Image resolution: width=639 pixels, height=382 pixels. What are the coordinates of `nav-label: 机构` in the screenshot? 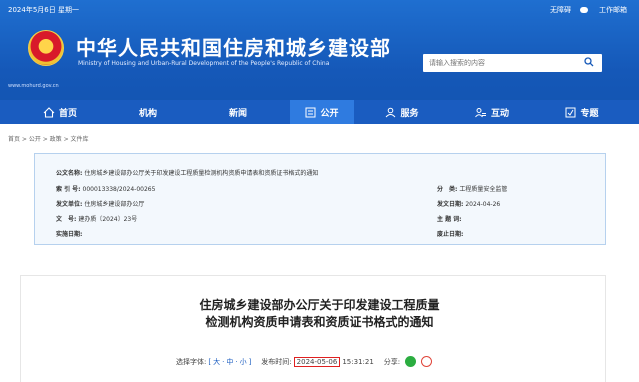 It's located at (147, 113).